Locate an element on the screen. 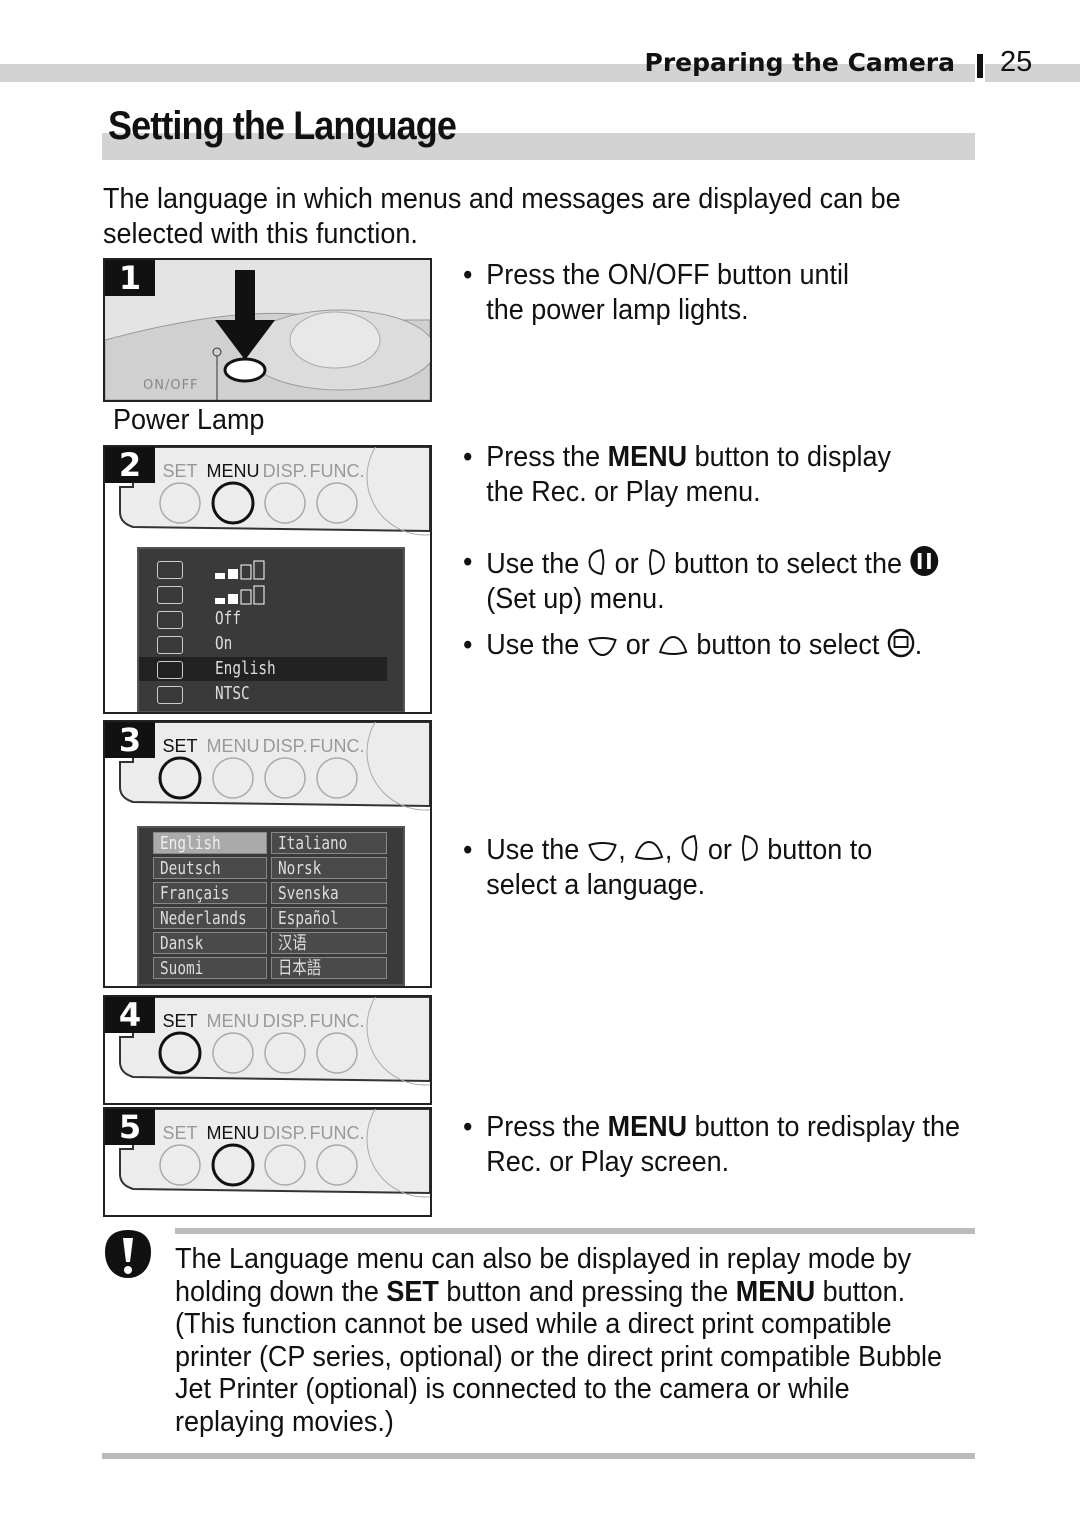  language-option: 日本語 is located at coordinates (329, 968).